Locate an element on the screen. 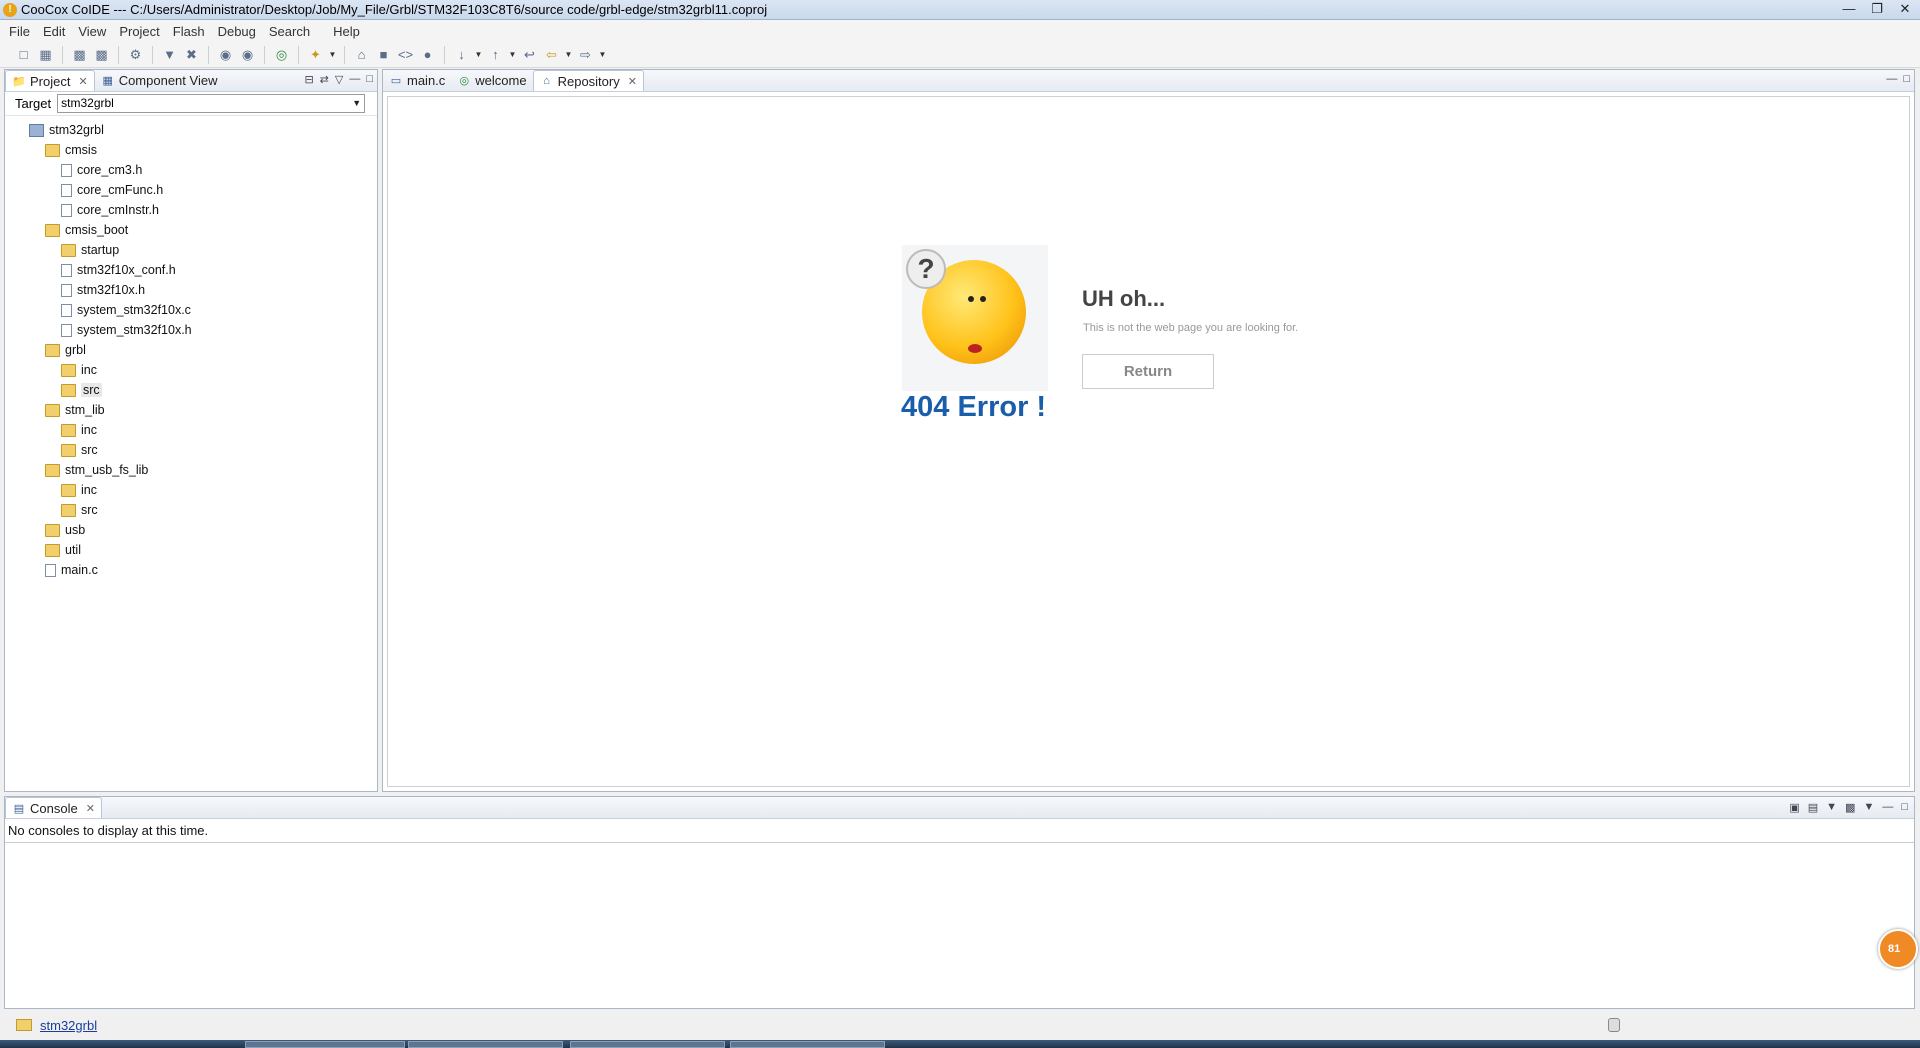 The height and width of the screenshot is (1048, 1920). new-file-icon: □ is located at coordinates (23, 54).